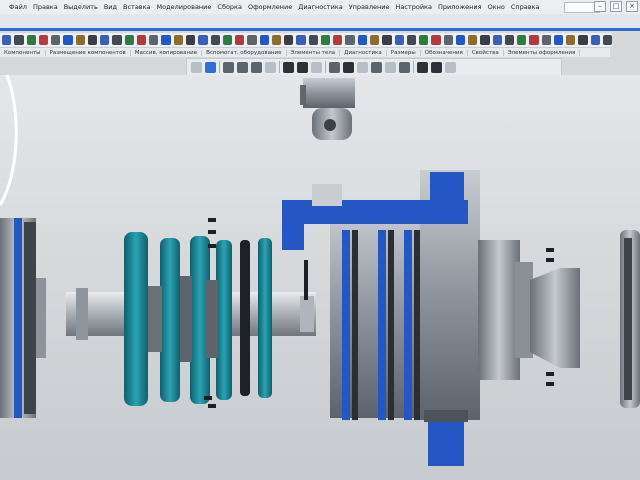  What do you see at coordinates (110, 7) in the screenshot?
I see `menu-item: Вид` at bounding box center [110, 7].